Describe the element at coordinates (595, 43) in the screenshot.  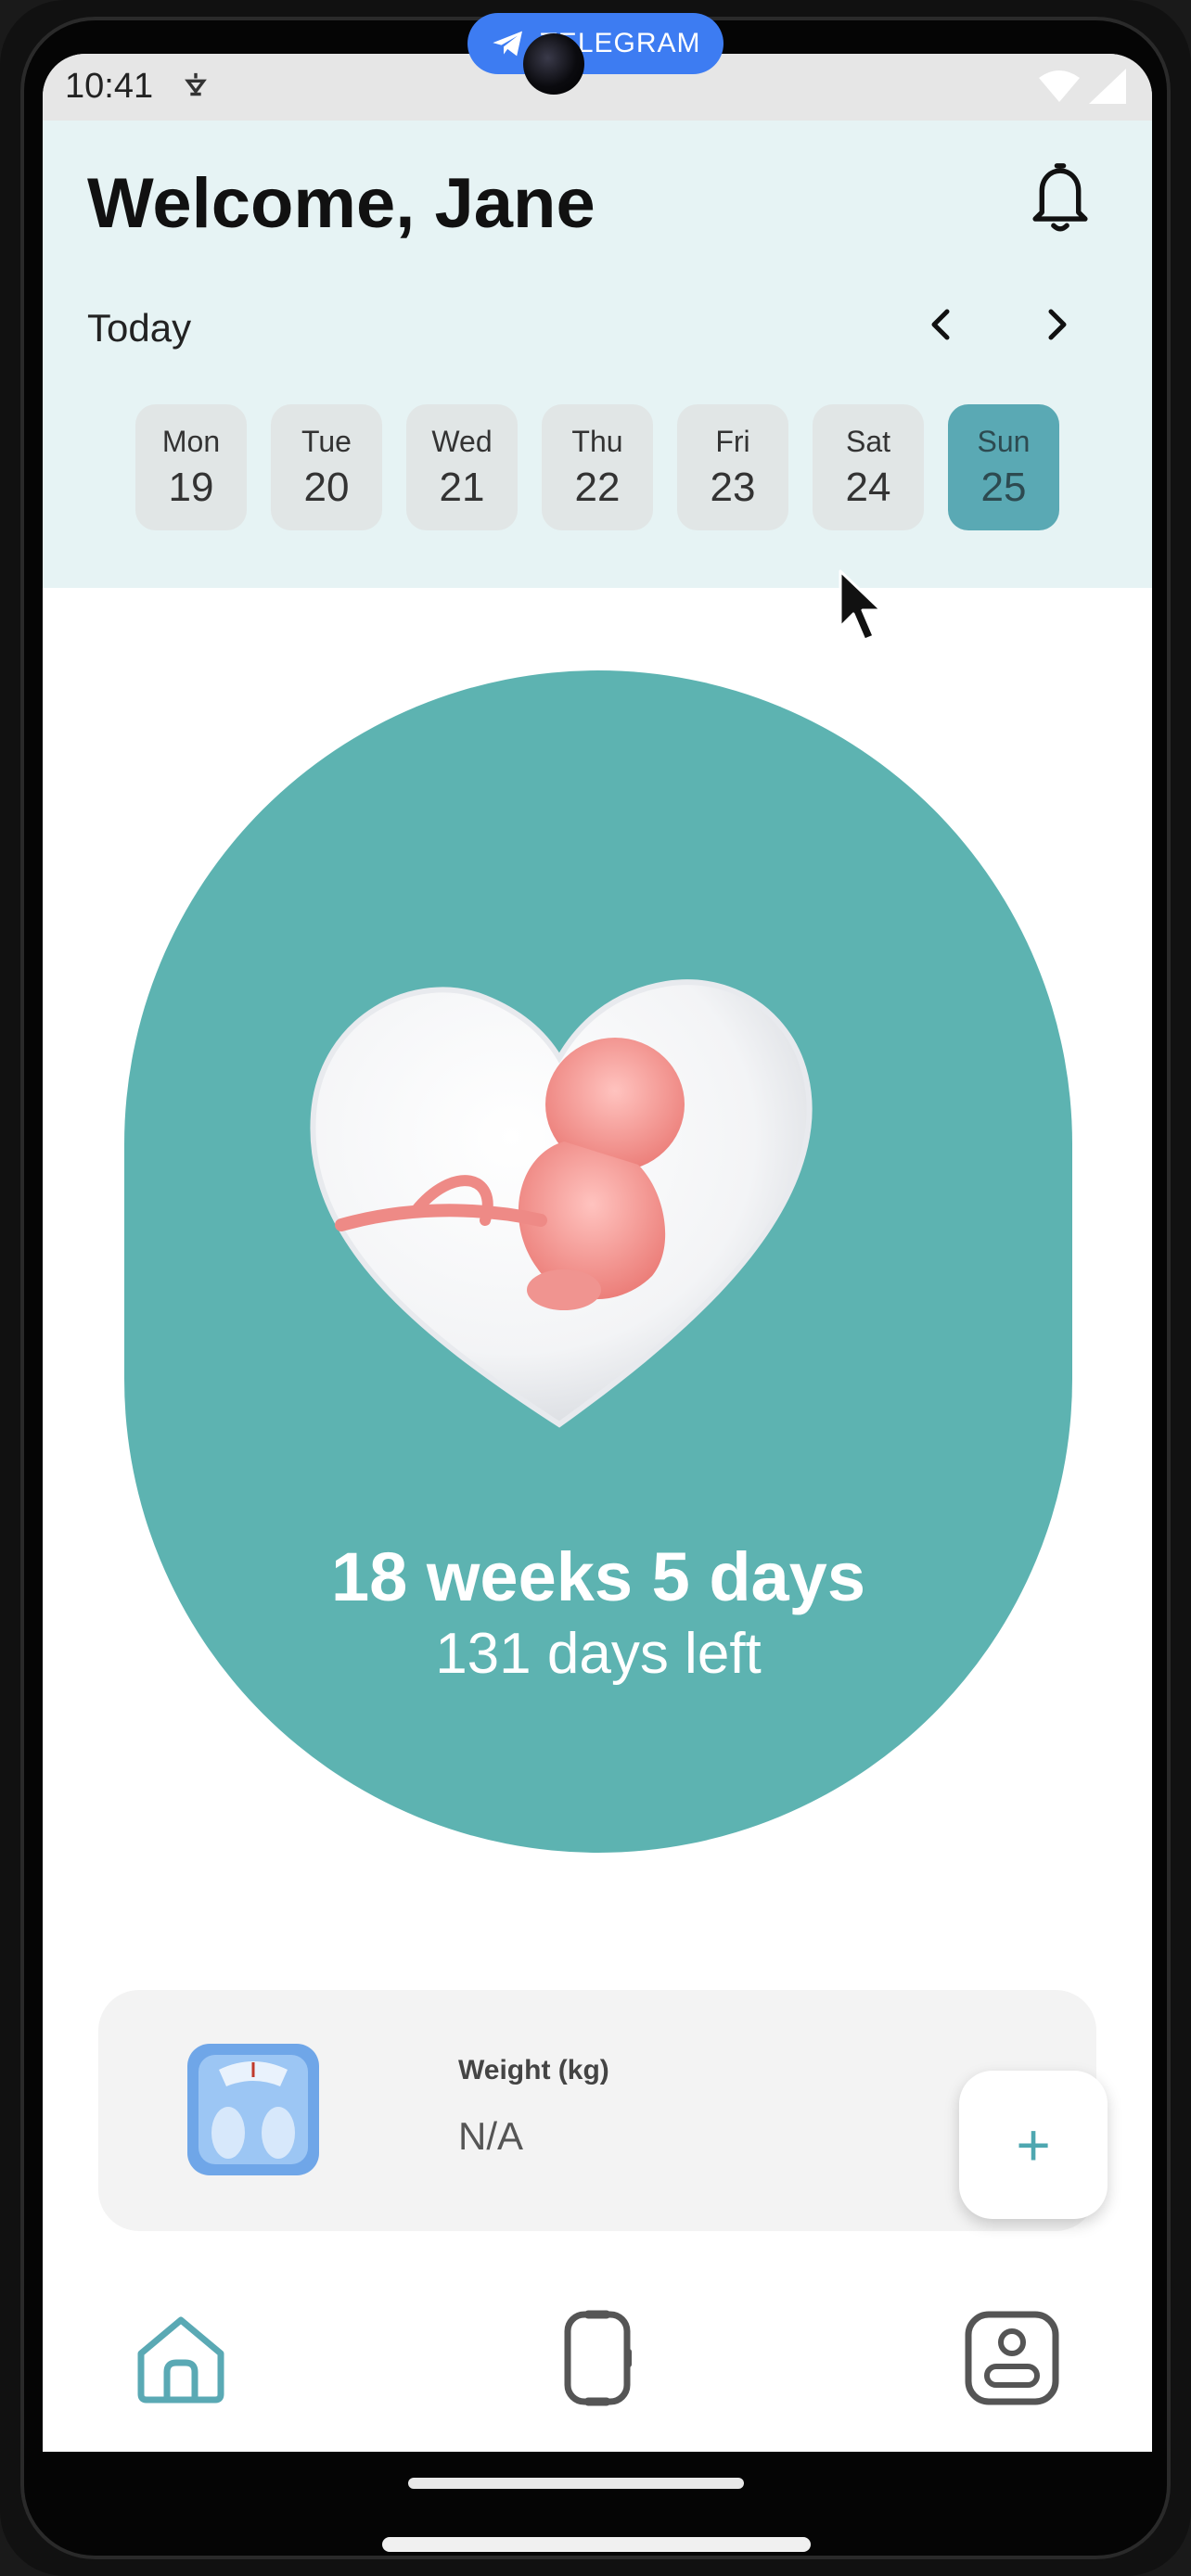
I see `telegram-overlay-badge: TELEGRAM` at that location.